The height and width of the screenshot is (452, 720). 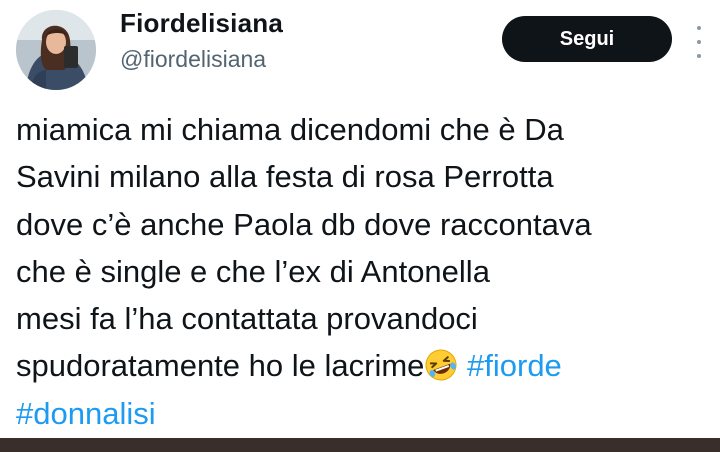 I want to click on tweet-line-with-hashtag: spudoratamente ho le lacrime #fiorde, so click(x=361, y=365).